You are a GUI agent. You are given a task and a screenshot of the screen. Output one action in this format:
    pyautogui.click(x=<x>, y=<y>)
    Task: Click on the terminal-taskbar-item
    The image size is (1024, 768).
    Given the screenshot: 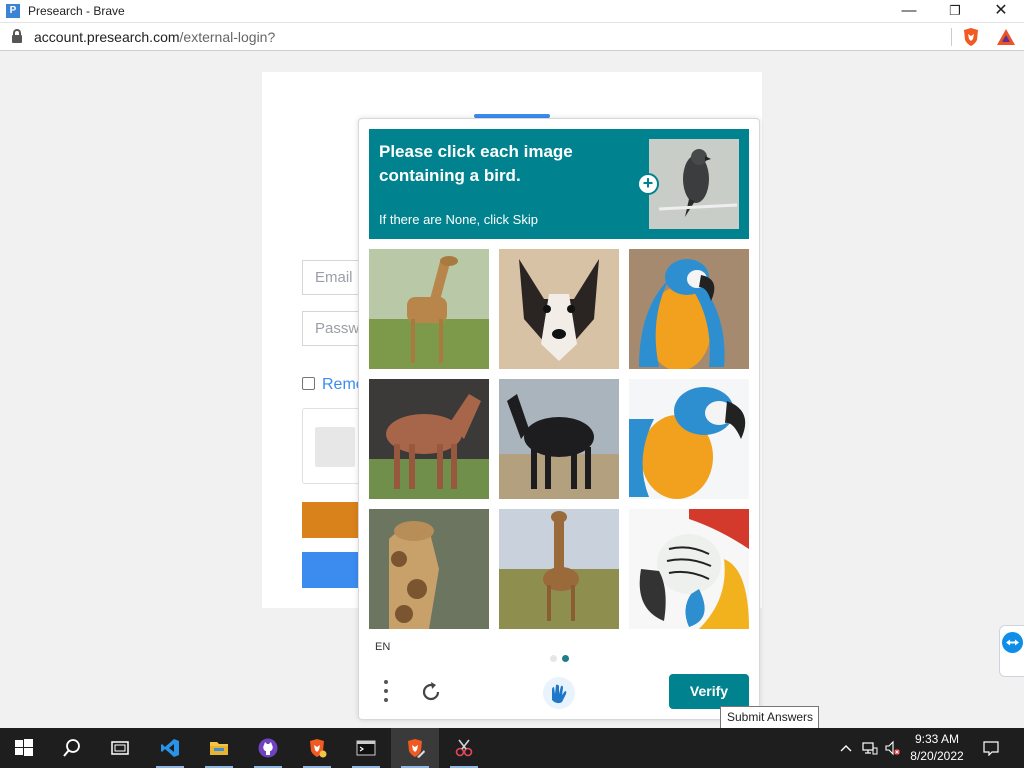 What is the action you would take?
    pyautogui.click(x=366, y=748)
    